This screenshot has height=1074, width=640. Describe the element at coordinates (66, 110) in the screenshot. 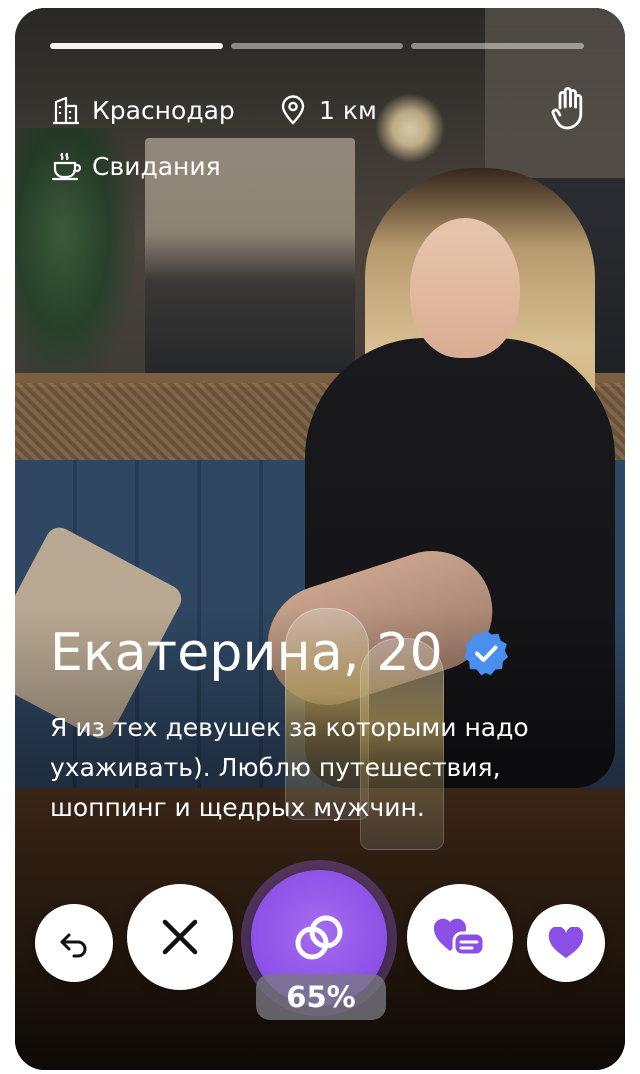

I see `building-icon` at that location.